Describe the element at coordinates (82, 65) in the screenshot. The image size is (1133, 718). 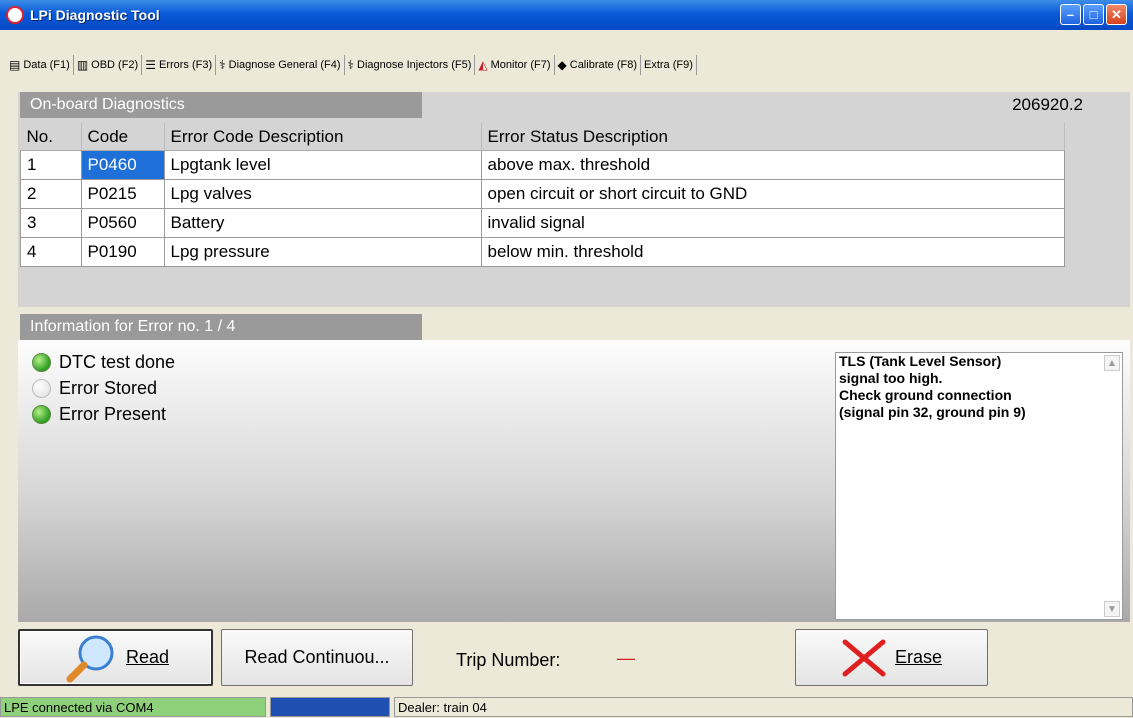
I see `obd-icon: ▥` at that location.